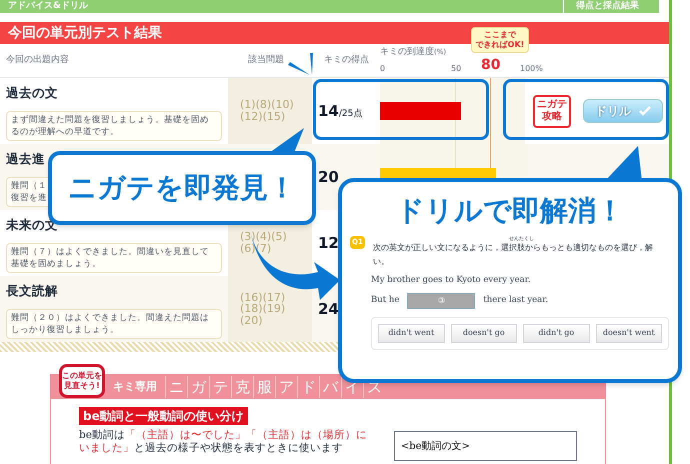 The height and width of the screenshot is (464, 690). I want to click on check-icon, so click(645, 111).